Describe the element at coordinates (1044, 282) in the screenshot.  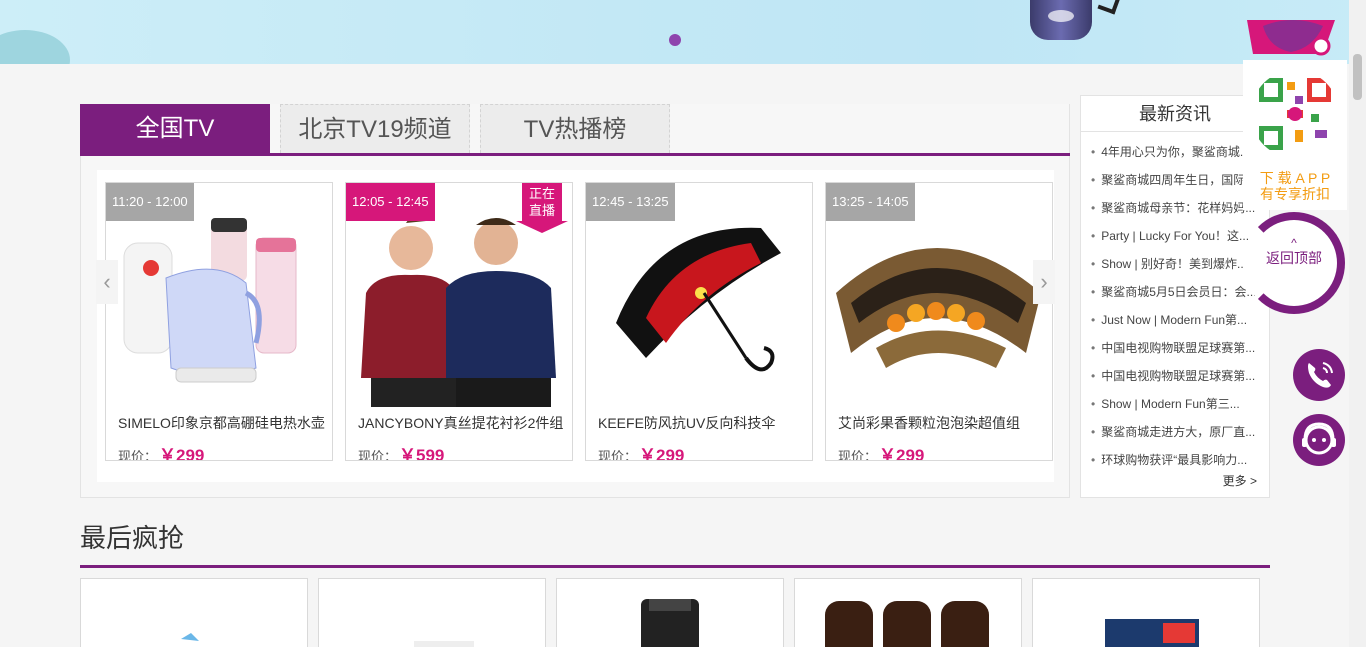
I see `carousel-next-arrow-icon: ›` at that location.